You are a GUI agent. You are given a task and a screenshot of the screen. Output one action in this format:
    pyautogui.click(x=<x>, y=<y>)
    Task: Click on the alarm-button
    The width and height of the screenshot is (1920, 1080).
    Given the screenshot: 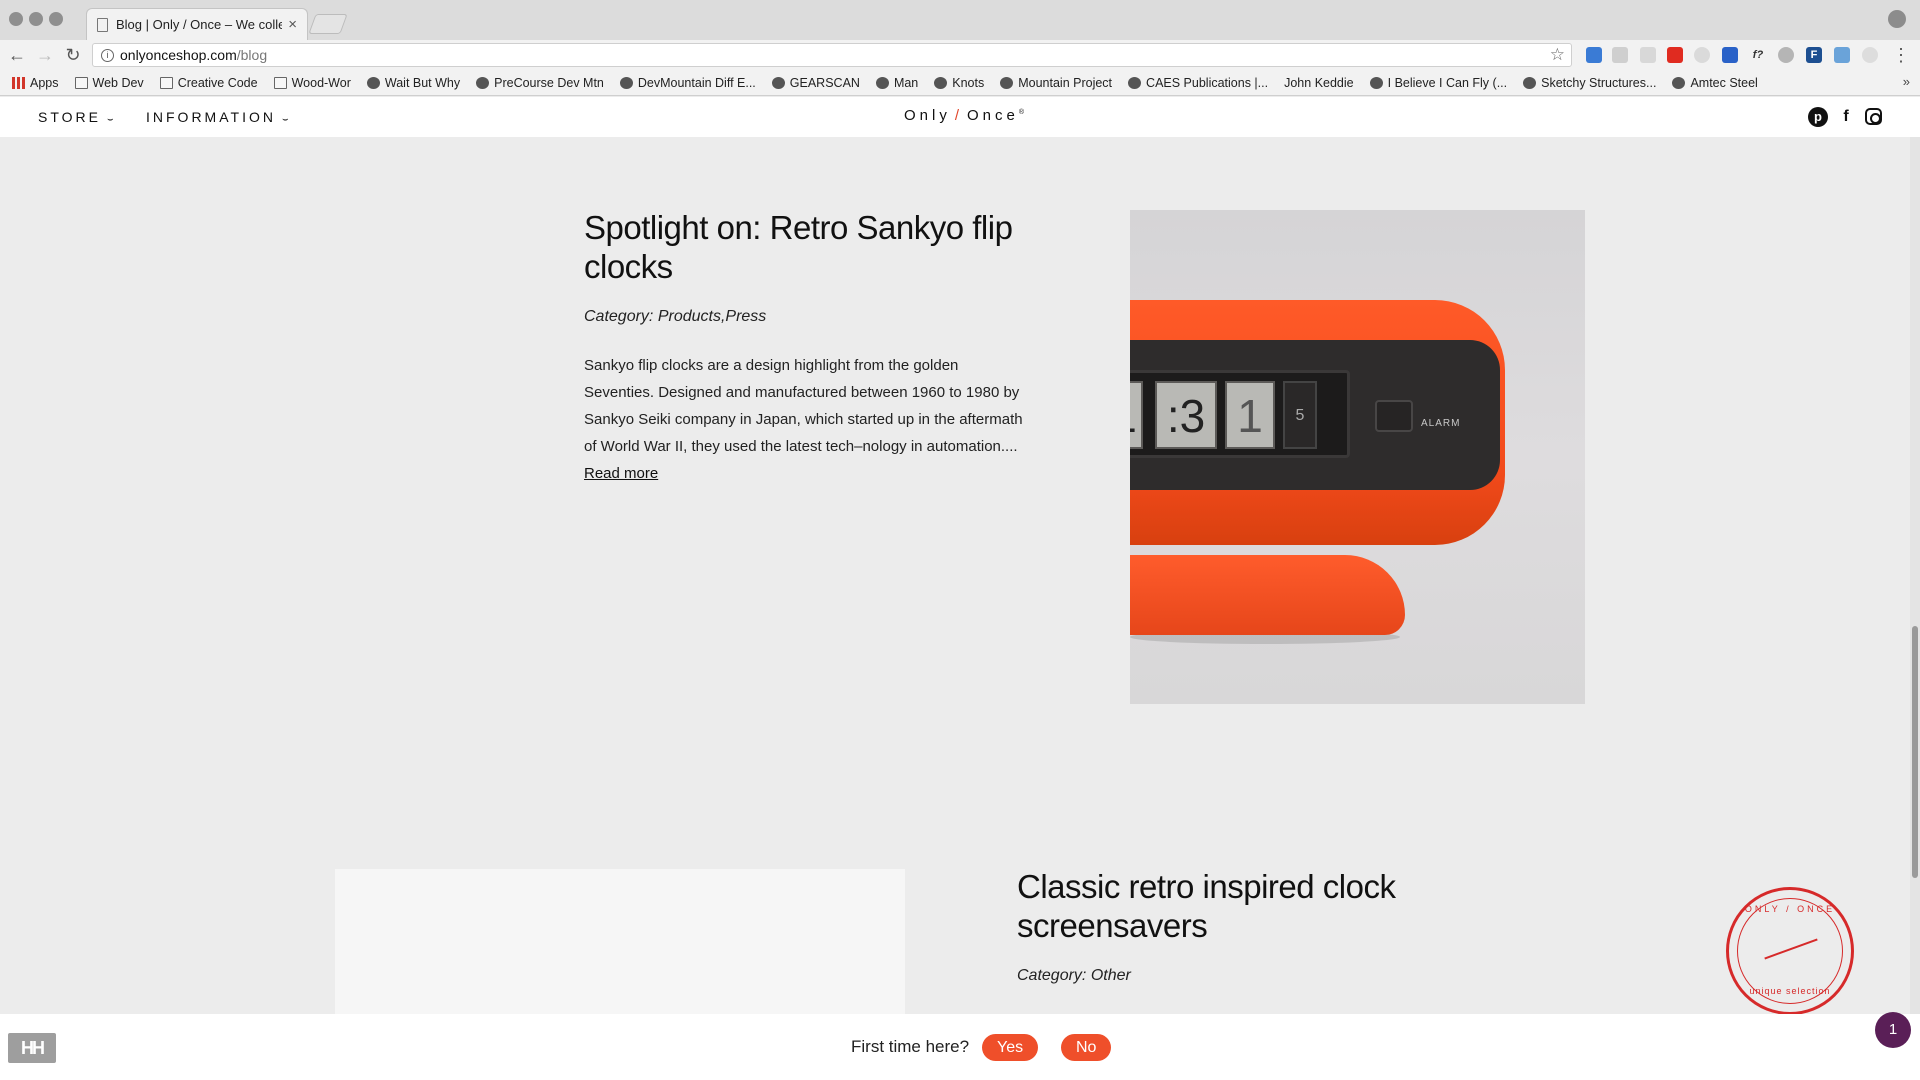 What is the action you would take?
    pyautogui.click(x=1394, y=416)
    